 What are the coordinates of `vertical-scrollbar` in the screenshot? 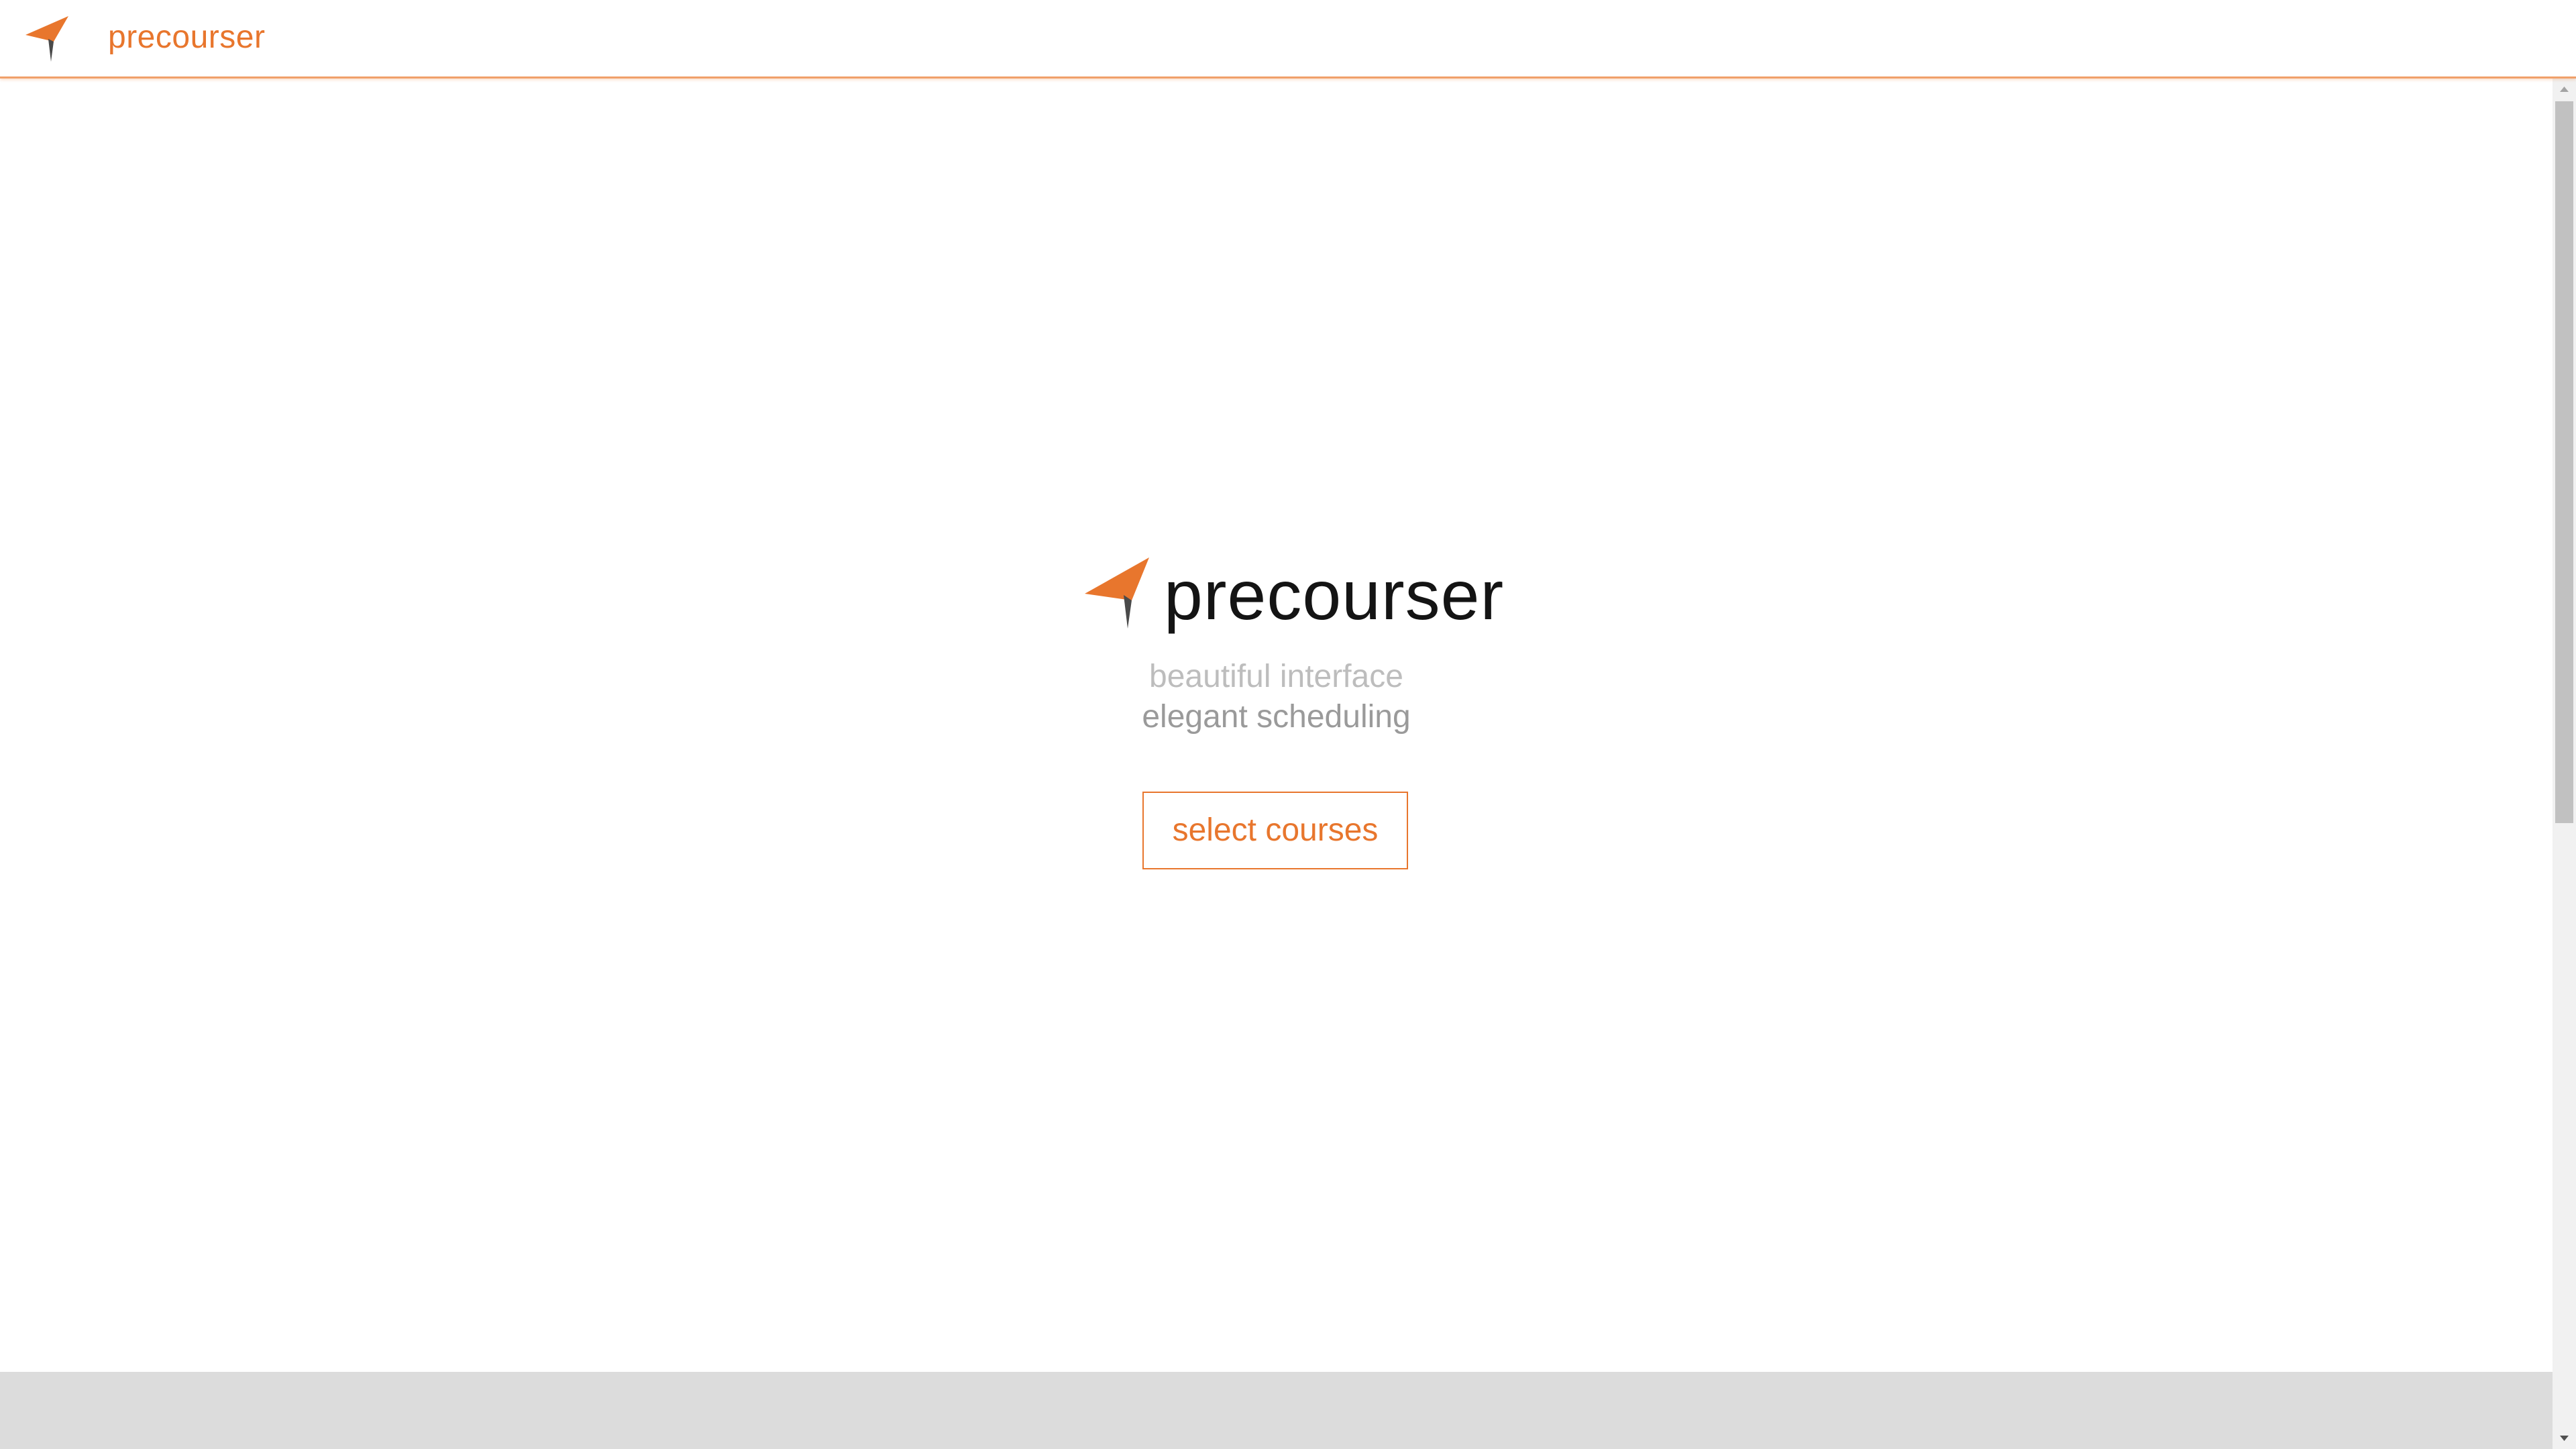 It's located at (2564, 763).